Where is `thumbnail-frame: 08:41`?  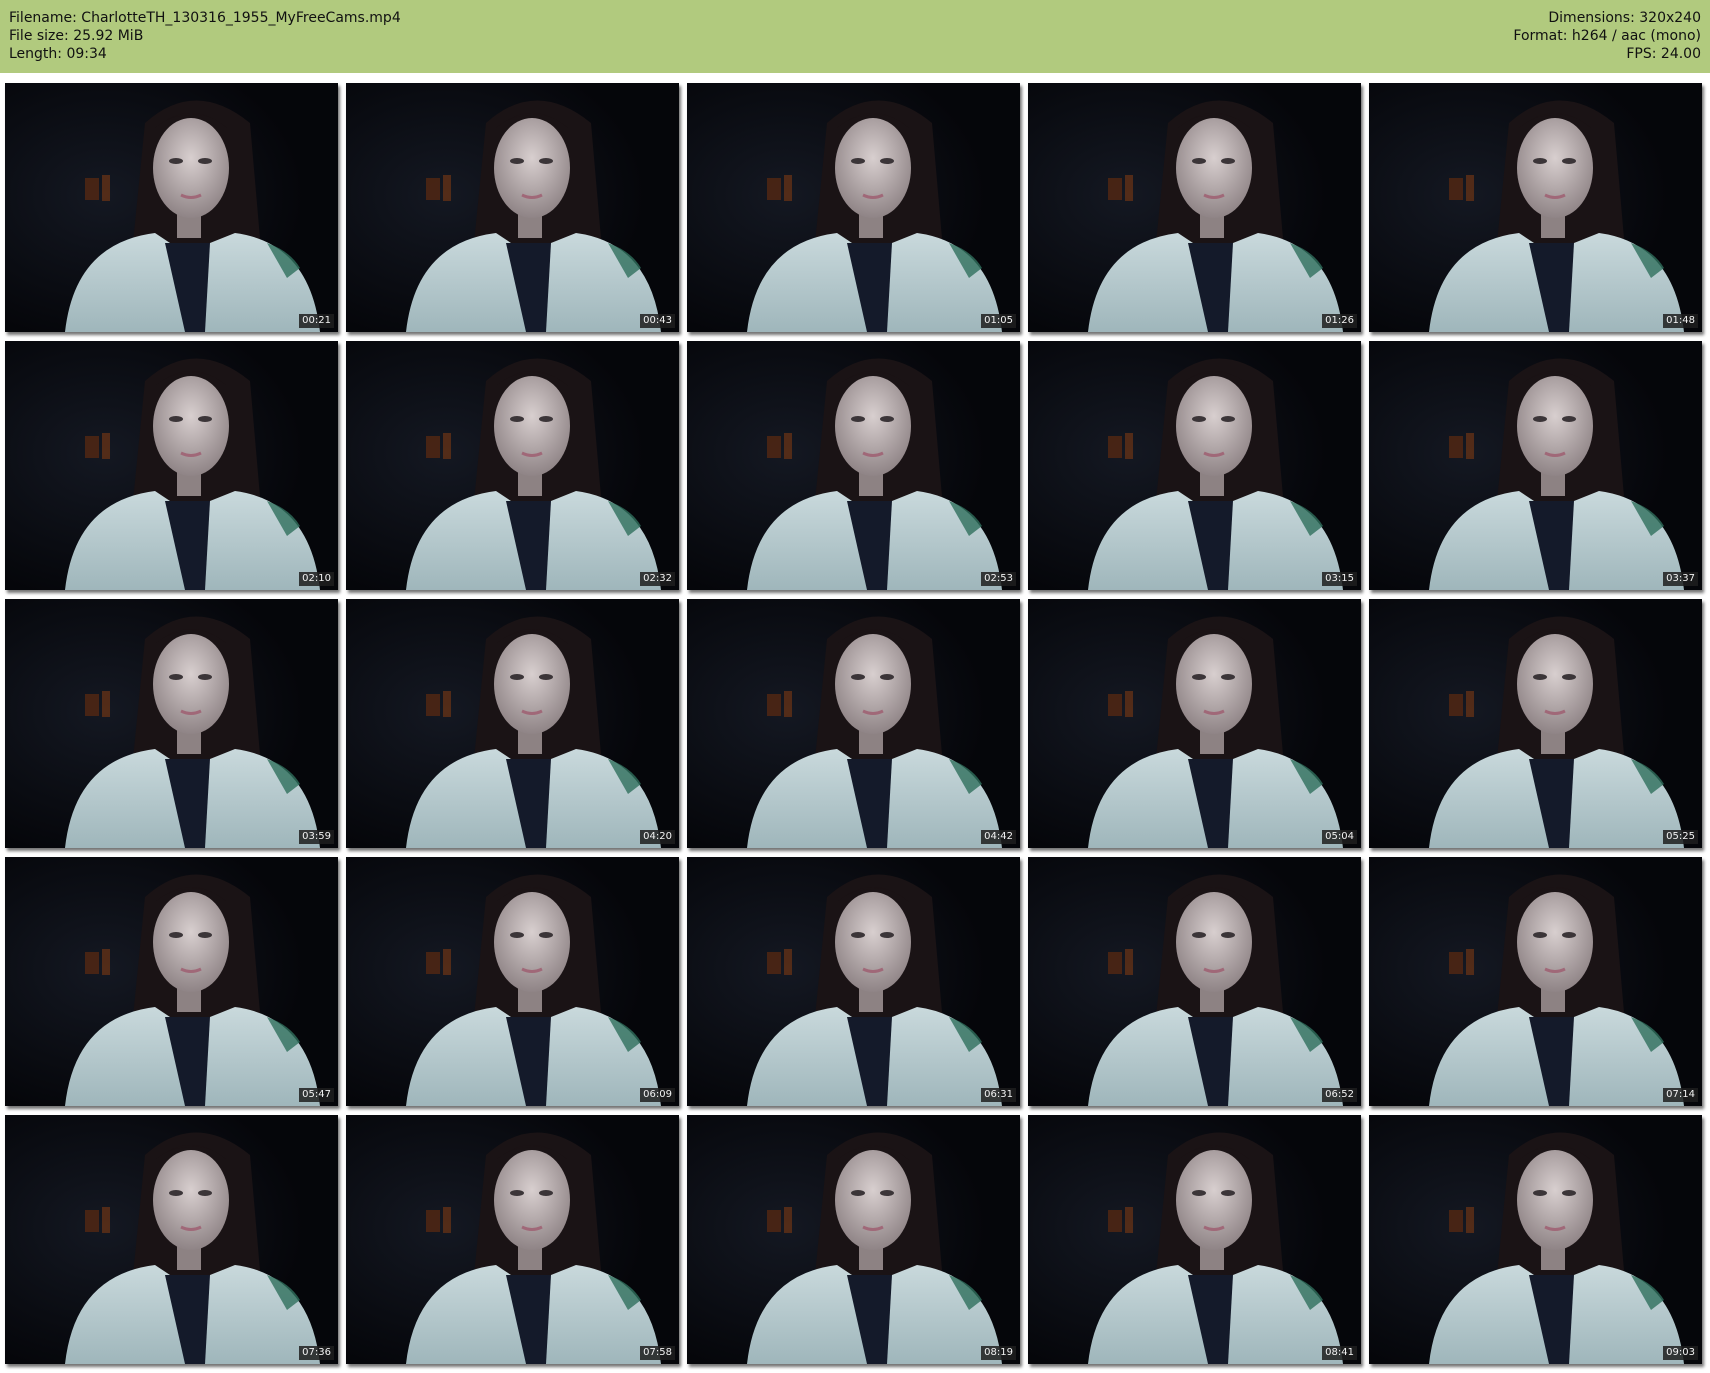 thumbnail-frame: 08:41 is located at coordinates (1194, 1239).